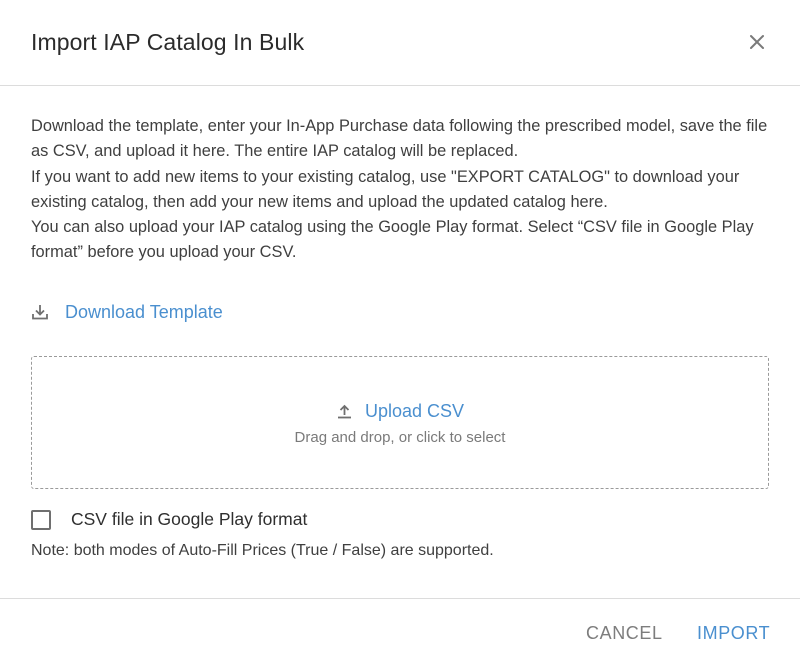 The width and height of the screenshot is (800, 665). I want to click on google-play-format-checkbox-row: CSV file in Google Play format, so click(169, 519).